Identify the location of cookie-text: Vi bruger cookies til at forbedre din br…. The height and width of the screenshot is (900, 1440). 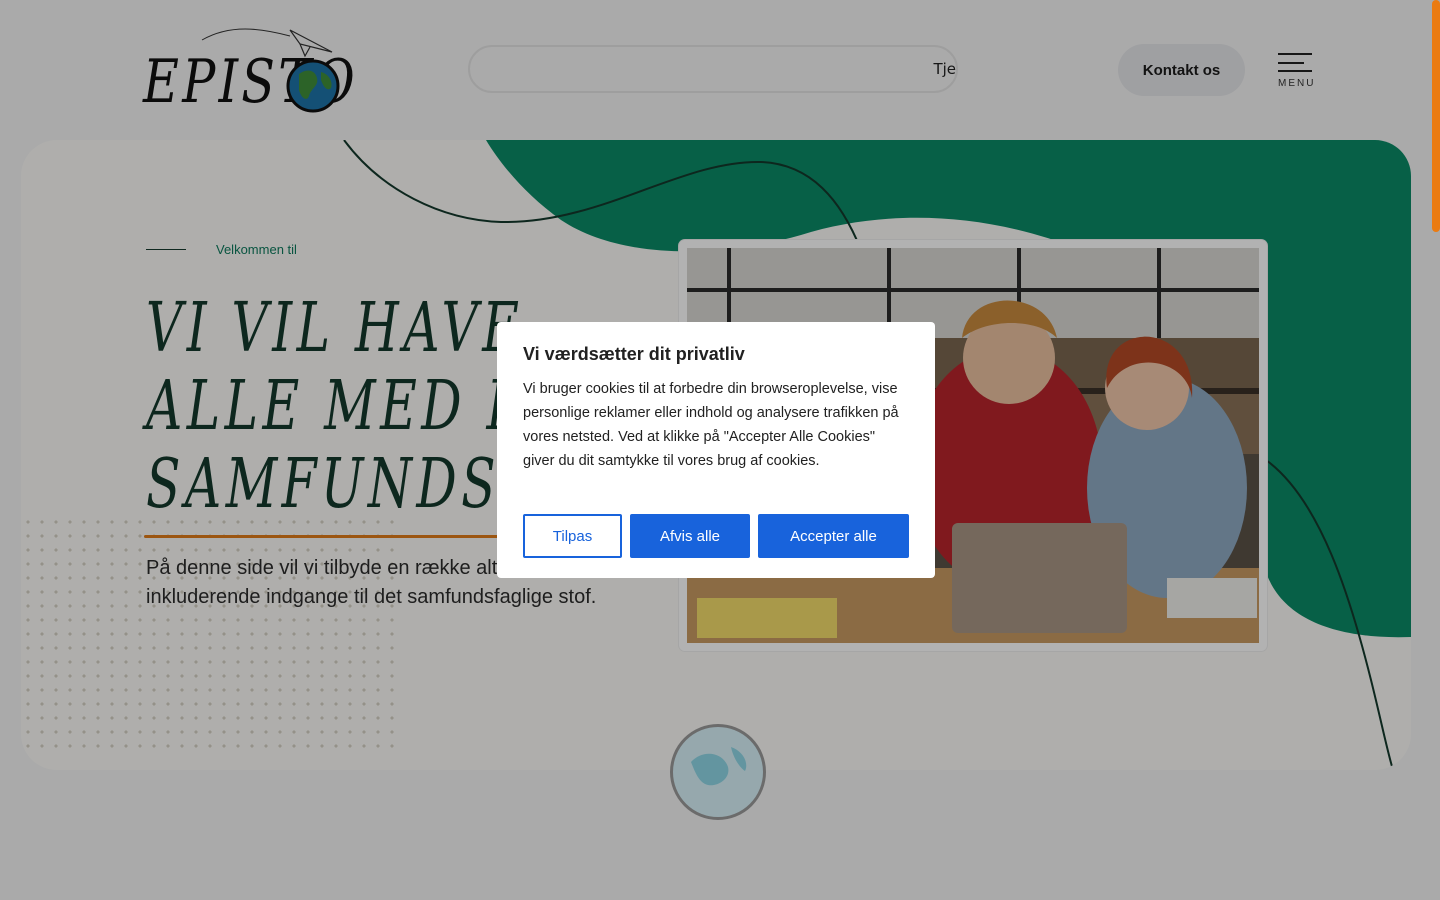
(711, 425).